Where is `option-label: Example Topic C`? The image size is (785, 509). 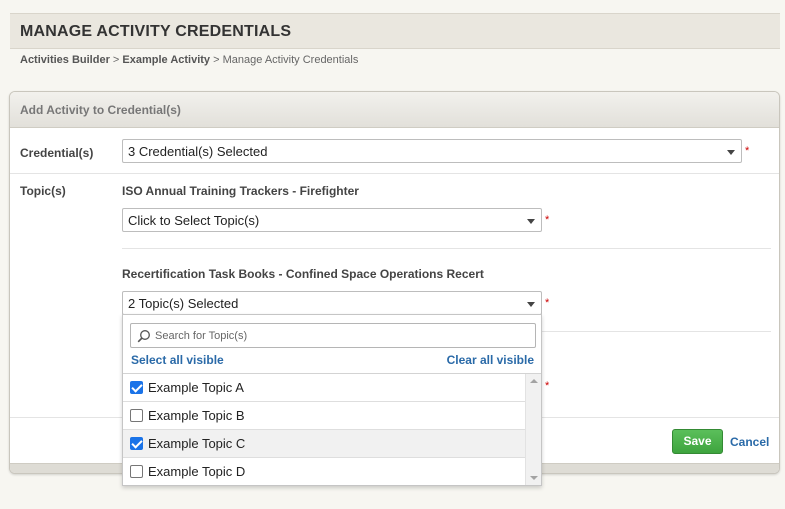 option-label: Example Topic C is located at coordinates (197, 443).